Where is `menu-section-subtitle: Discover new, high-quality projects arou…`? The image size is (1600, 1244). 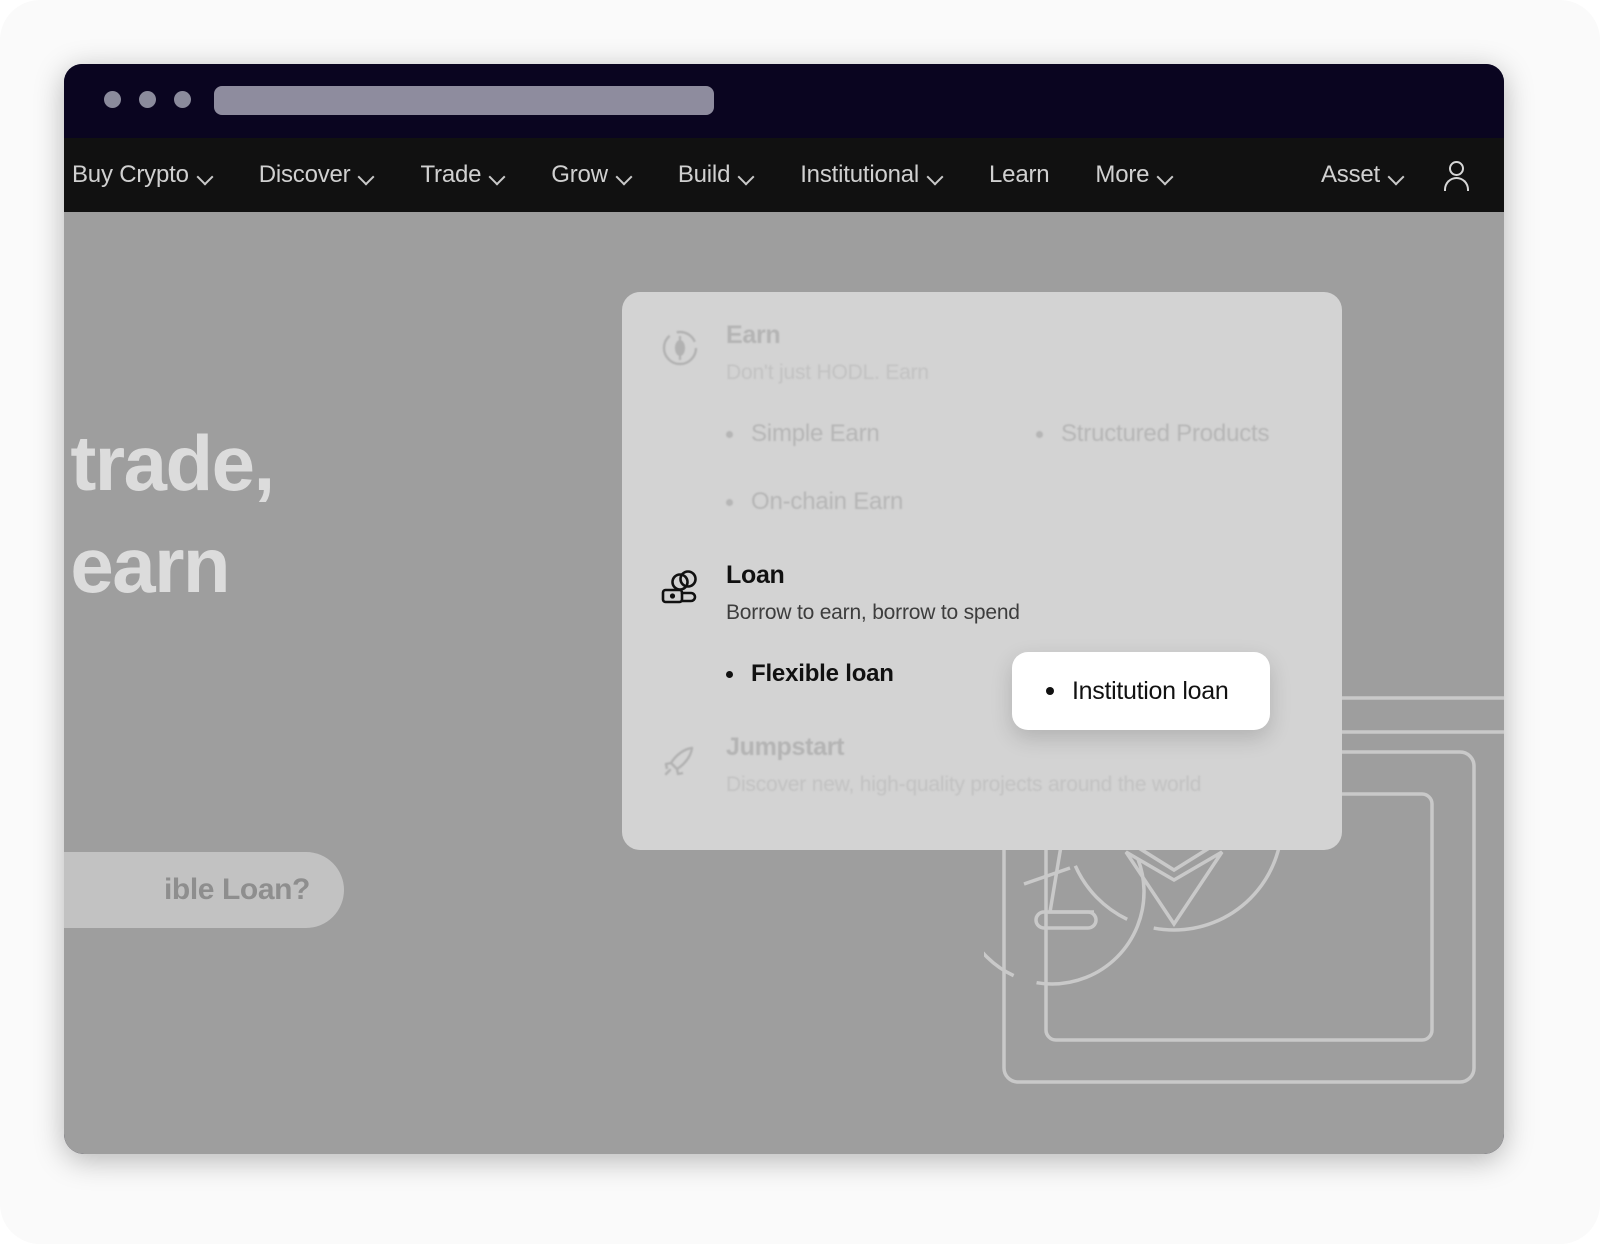 menu-section-subtitle: Discover new, high-quality projects arou… is located at coordinates (964, 784).